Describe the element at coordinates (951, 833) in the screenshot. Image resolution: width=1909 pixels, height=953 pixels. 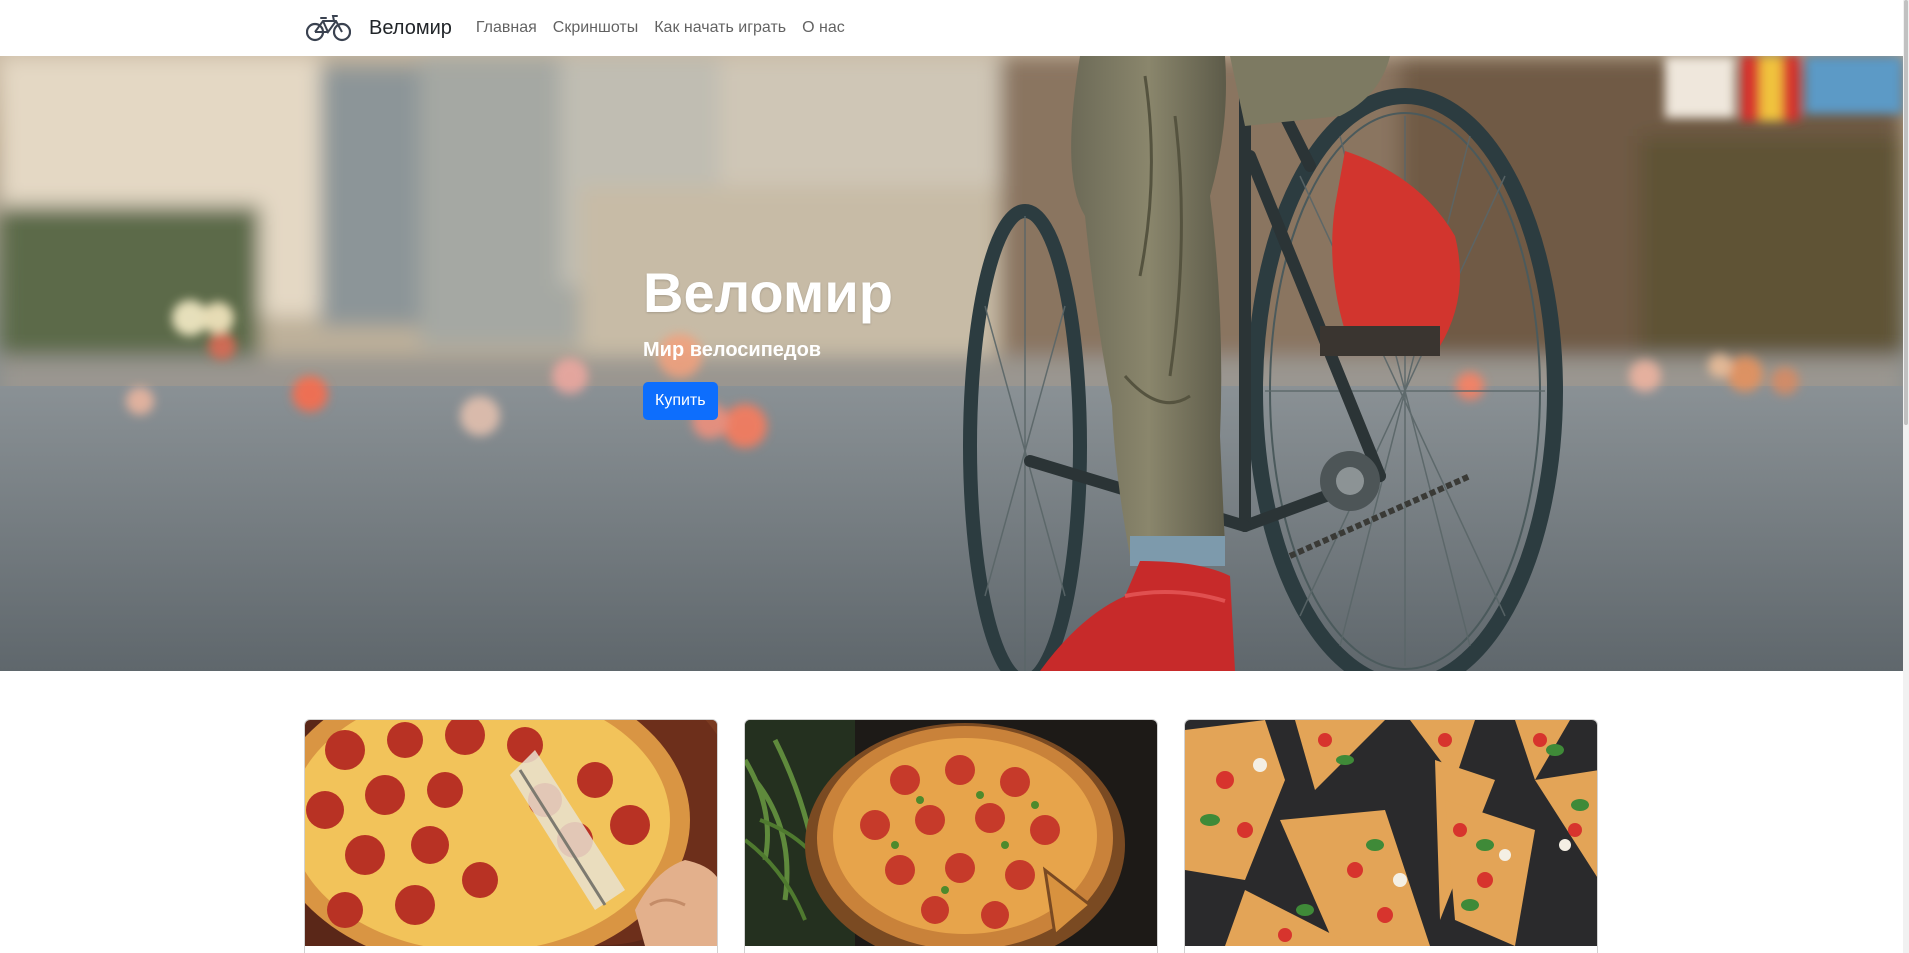
I see `whole-pepperoni-pizza-photo` at that location.